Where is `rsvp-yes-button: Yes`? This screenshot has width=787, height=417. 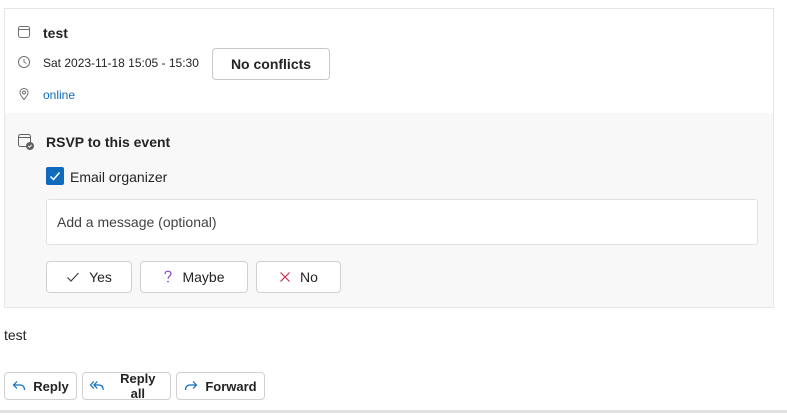
rsvp-yes-button: Yes is located at coordinates (89, 277).